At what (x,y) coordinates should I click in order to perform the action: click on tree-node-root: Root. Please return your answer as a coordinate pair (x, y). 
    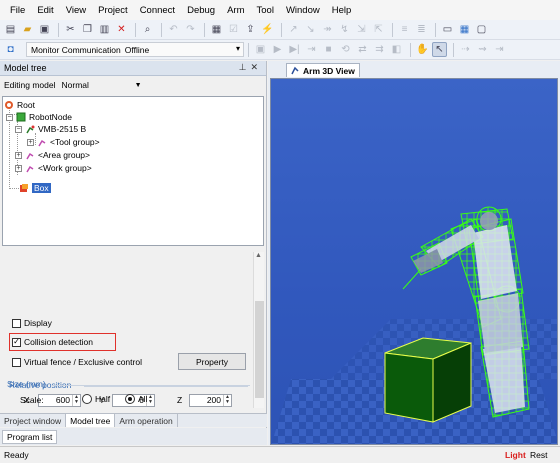
    Looking at the image, I should click on (19, 105).